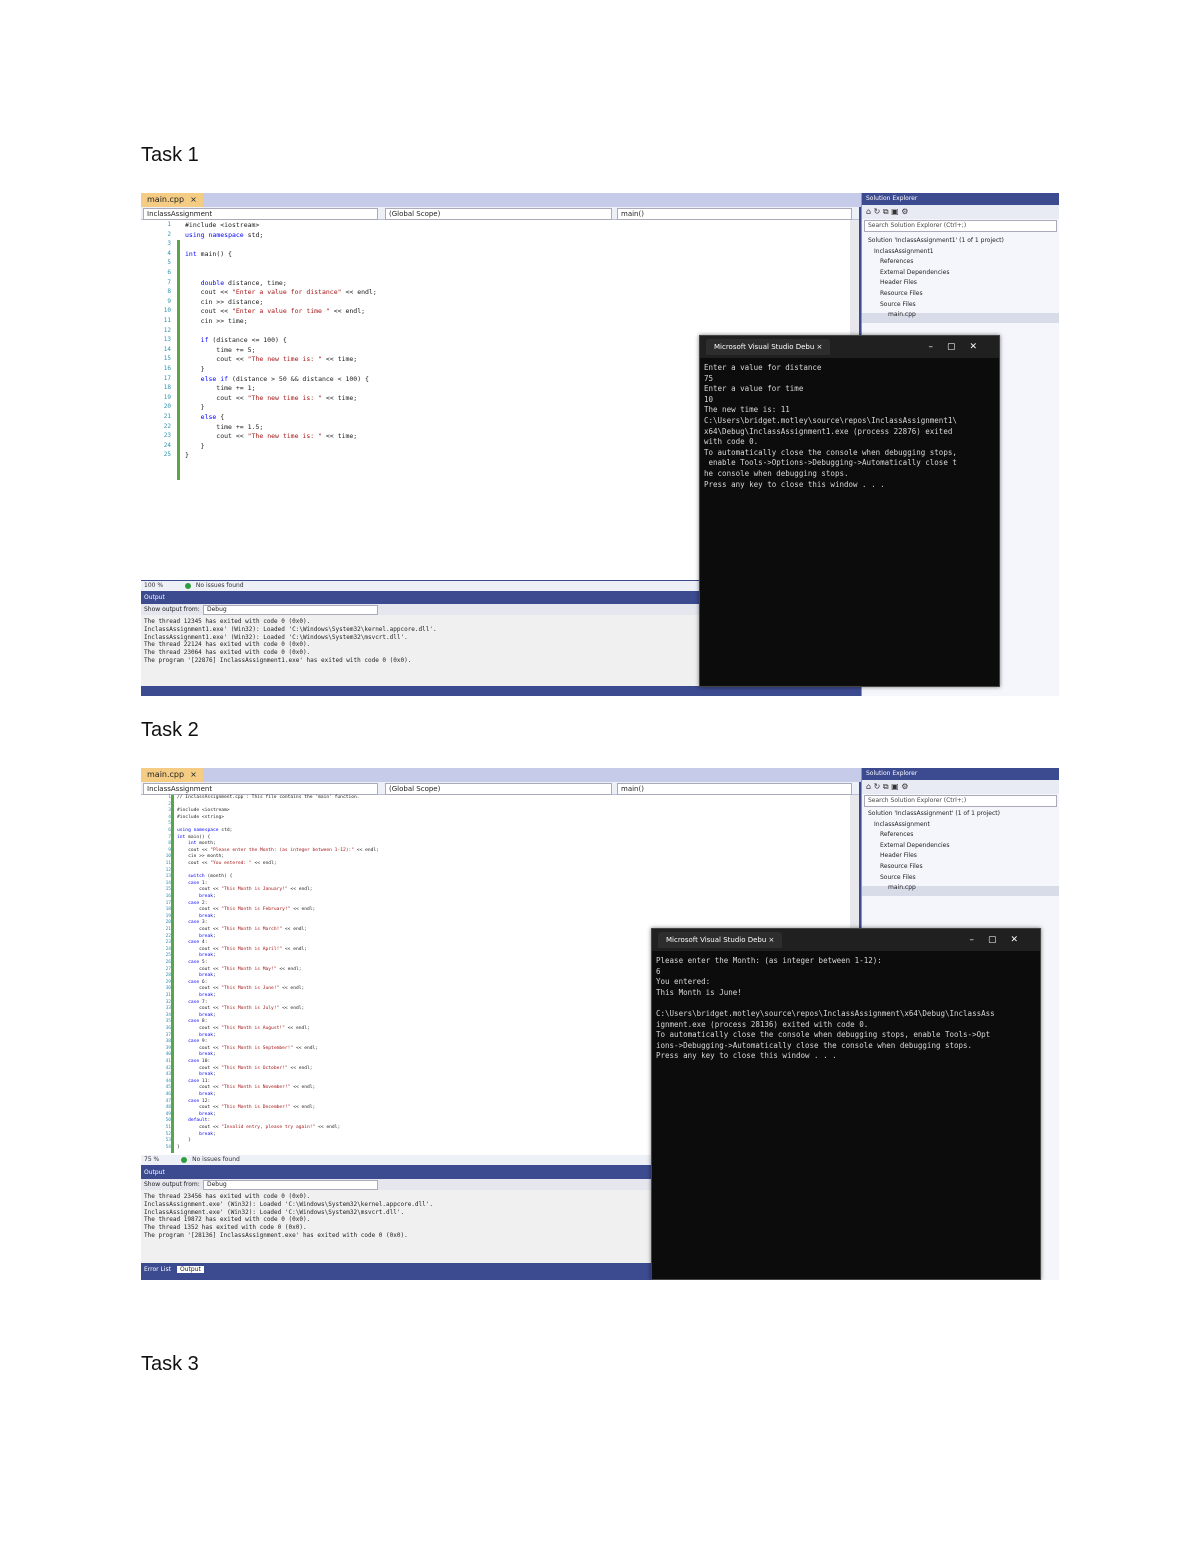  I want to click on line-number: 1, so click(169, 224).